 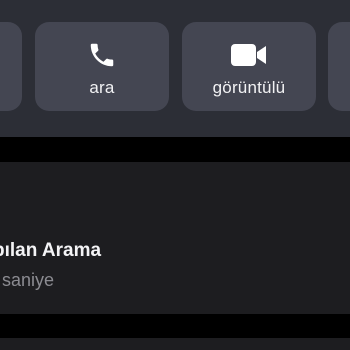 I want to click on video-camera-icon, so click(x=249, y=55).